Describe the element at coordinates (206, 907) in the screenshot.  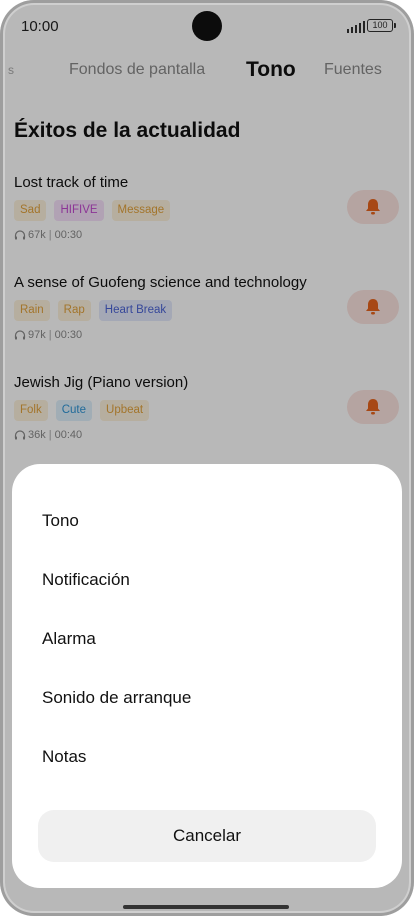
I see `home-indicator` at that location.